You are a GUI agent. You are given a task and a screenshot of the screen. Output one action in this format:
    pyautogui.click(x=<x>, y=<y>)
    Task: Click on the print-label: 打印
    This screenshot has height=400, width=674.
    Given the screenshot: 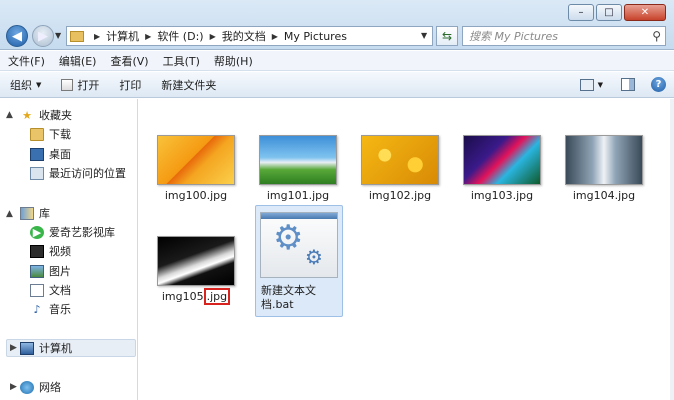 What is the action you would take?
    pyautogui.click(x=130, y=85)
    